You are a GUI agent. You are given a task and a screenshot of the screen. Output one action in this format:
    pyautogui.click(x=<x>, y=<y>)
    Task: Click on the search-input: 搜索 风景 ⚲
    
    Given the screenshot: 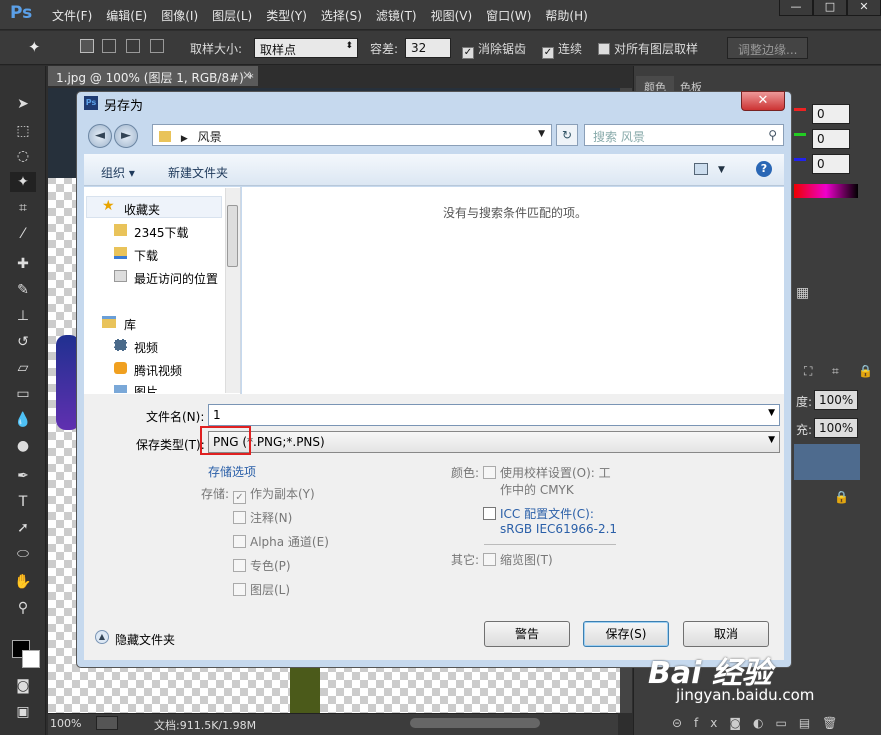 What is the action you would take?
    pyautogui.click(x=684, y=135)
    